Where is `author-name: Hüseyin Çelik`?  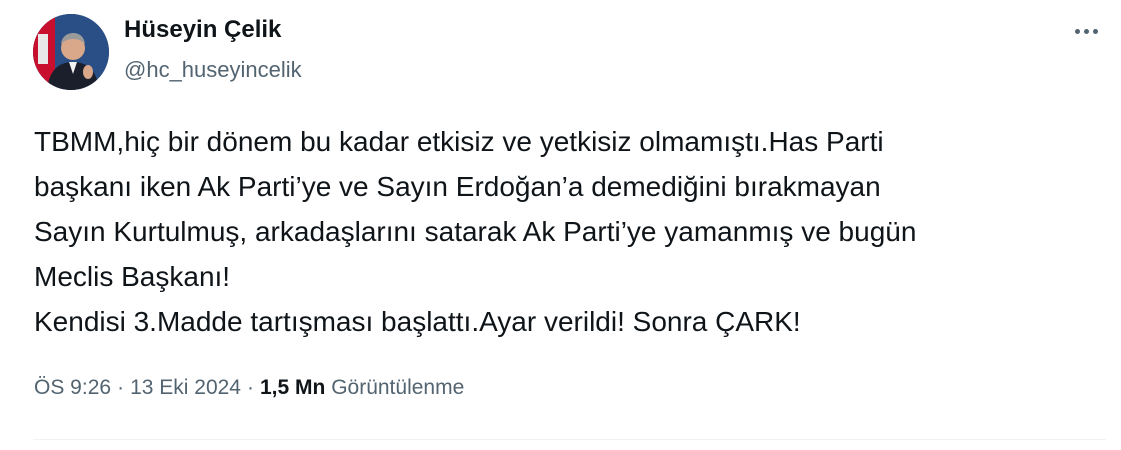
author-name: Hüseyin Çelik is located at coordinates (202, 30).